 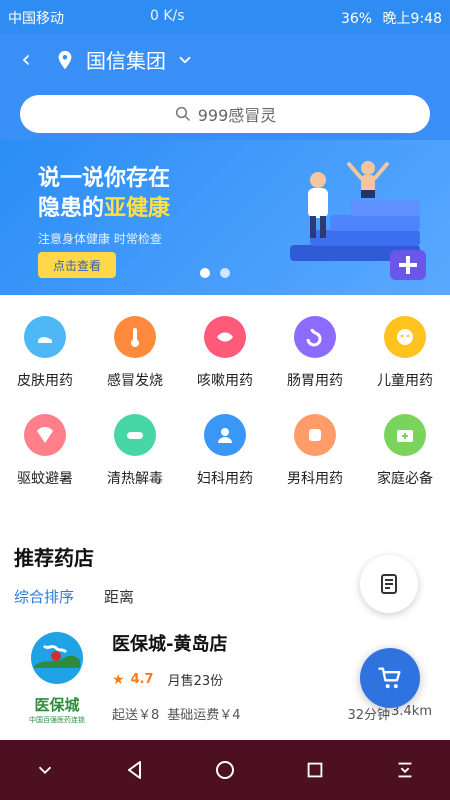 I want to click on sort-bar: 综合排序 距离, so click(x=74, y=596).